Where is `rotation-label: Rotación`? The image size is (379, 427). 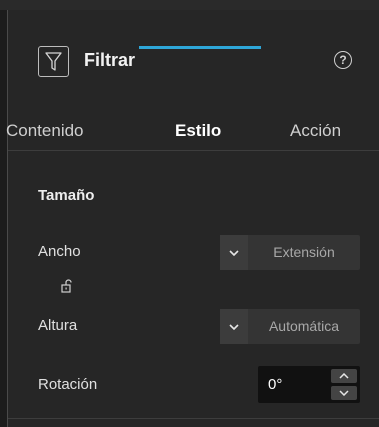
rotation-label: Rotación is located at coordinates (68, 384).